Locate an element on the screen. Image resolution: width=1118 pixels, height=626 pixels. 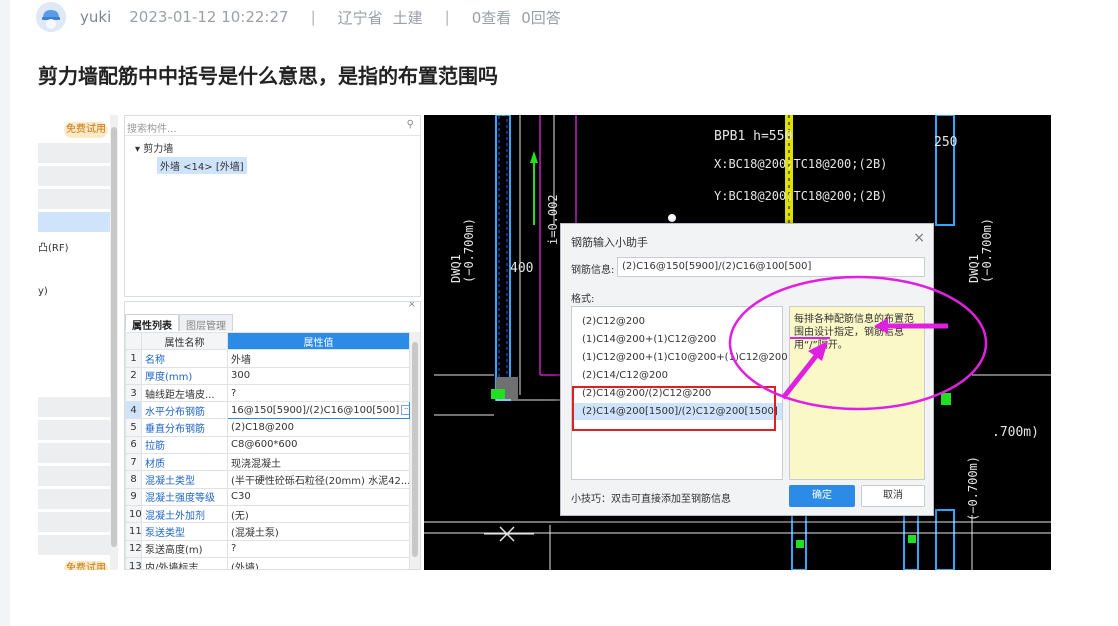
table-row: 1 名称 外墙 is located at coordinates (267, 358).